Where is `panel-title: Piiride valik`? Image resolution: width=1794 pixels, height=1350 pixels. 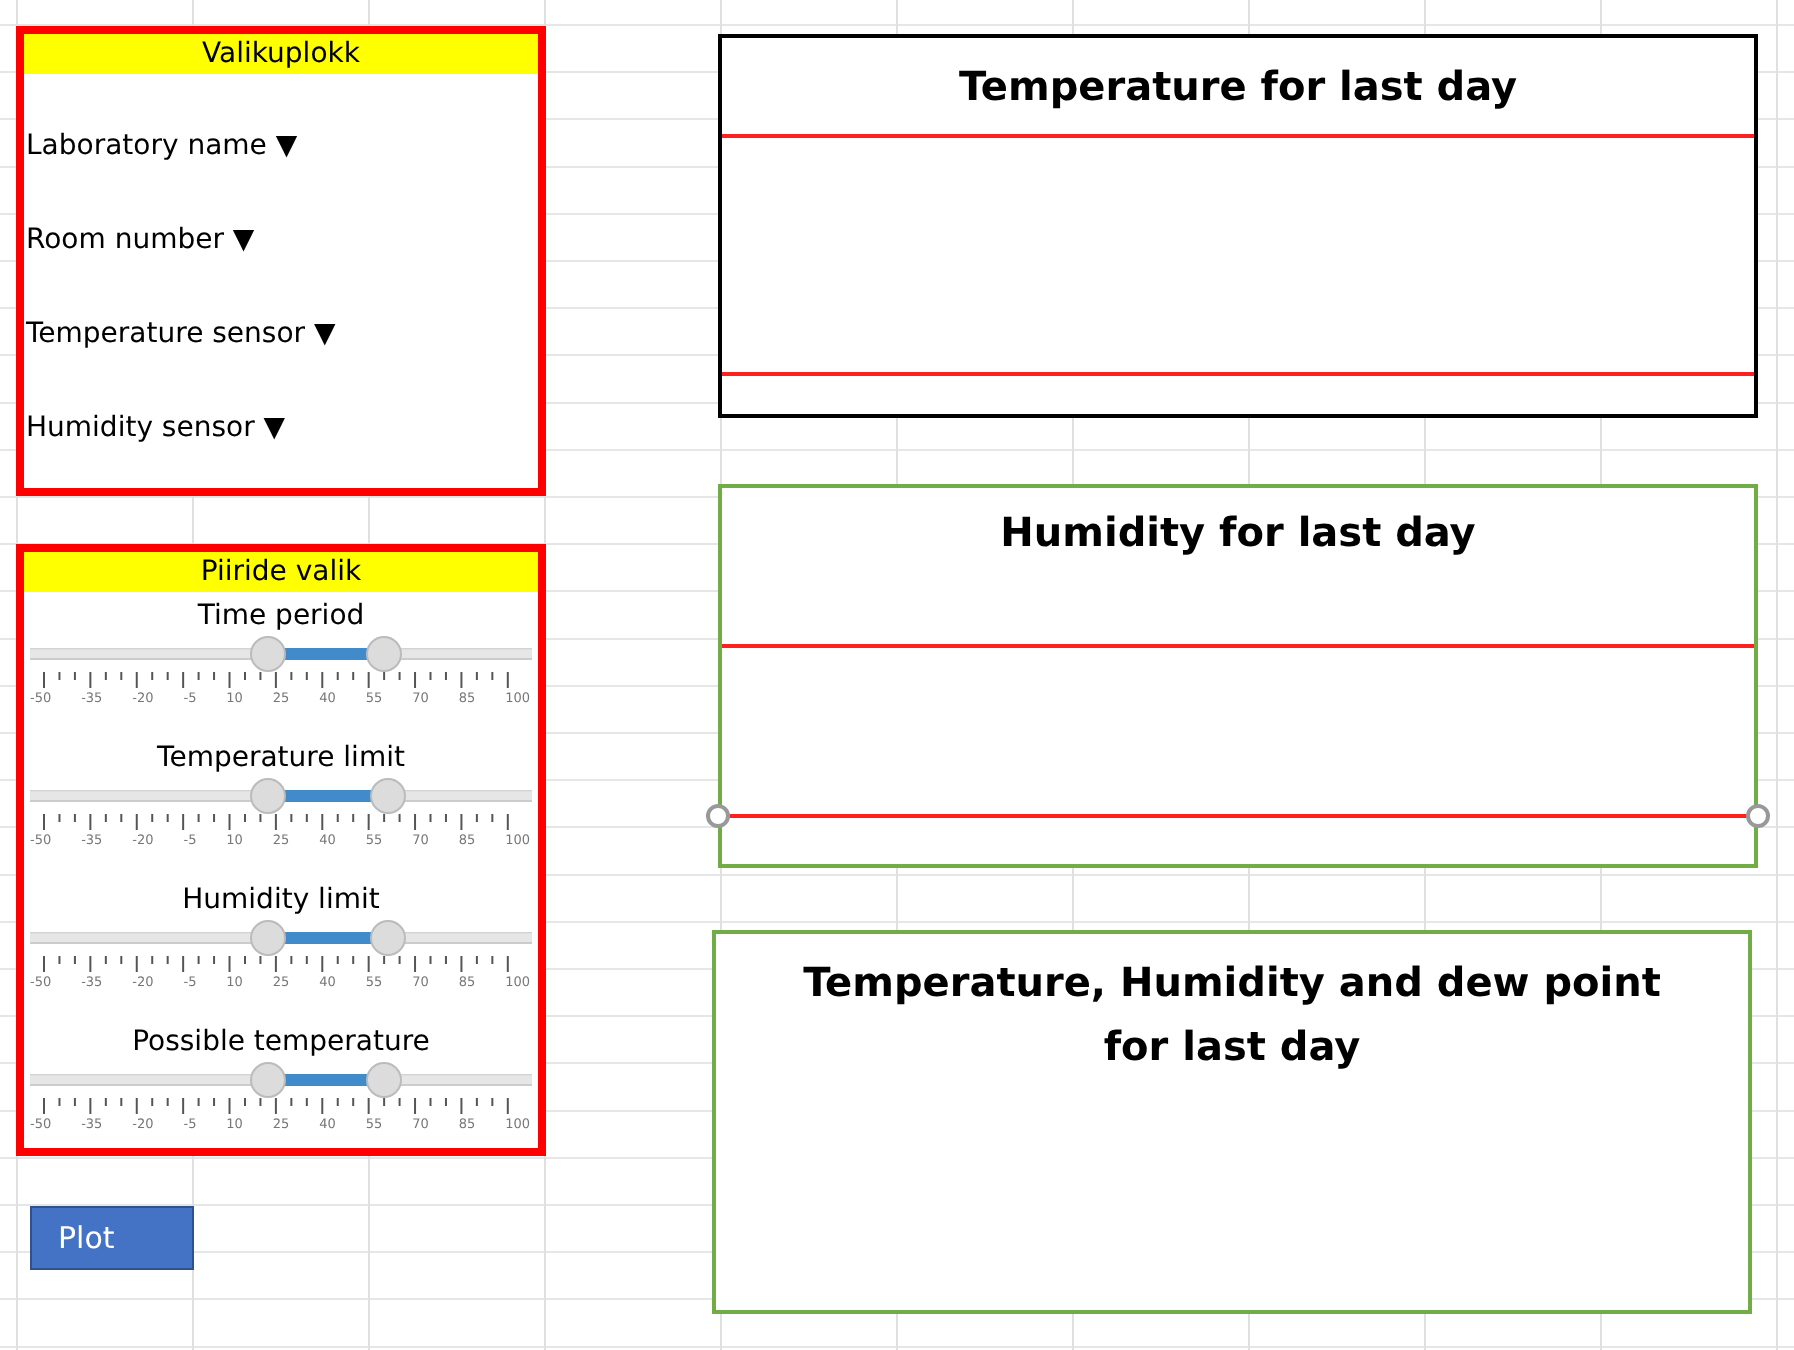
panel-title: Piiride valik is located at coordinates (281, 572).